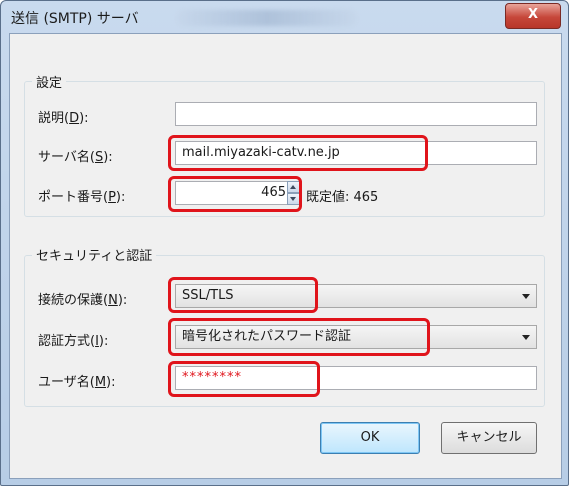  Describe the element at coordinates (63, 118) in the screenshot. I see `description-label: 説明(D):` at that location.